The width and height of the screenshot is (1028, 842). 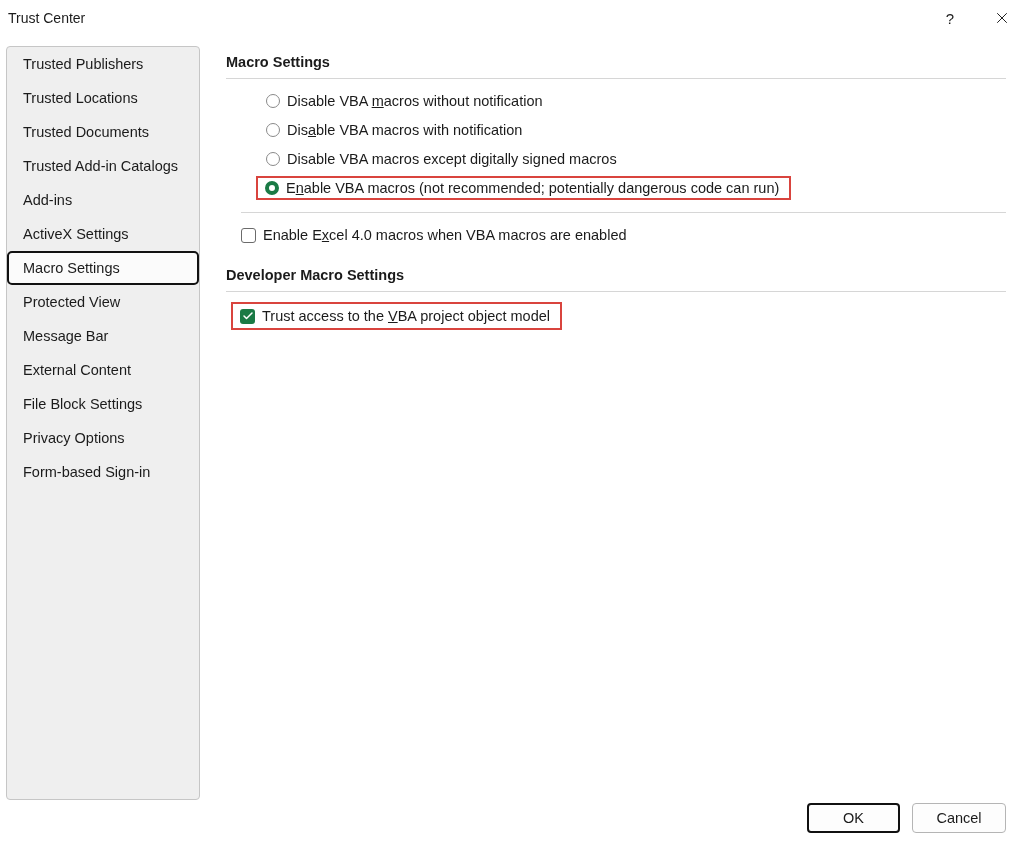 What do you see at coordinates (103, 268) in the screenshot?
I see `sidebar-item: Macro Settings` at bounding box center [103, 268].